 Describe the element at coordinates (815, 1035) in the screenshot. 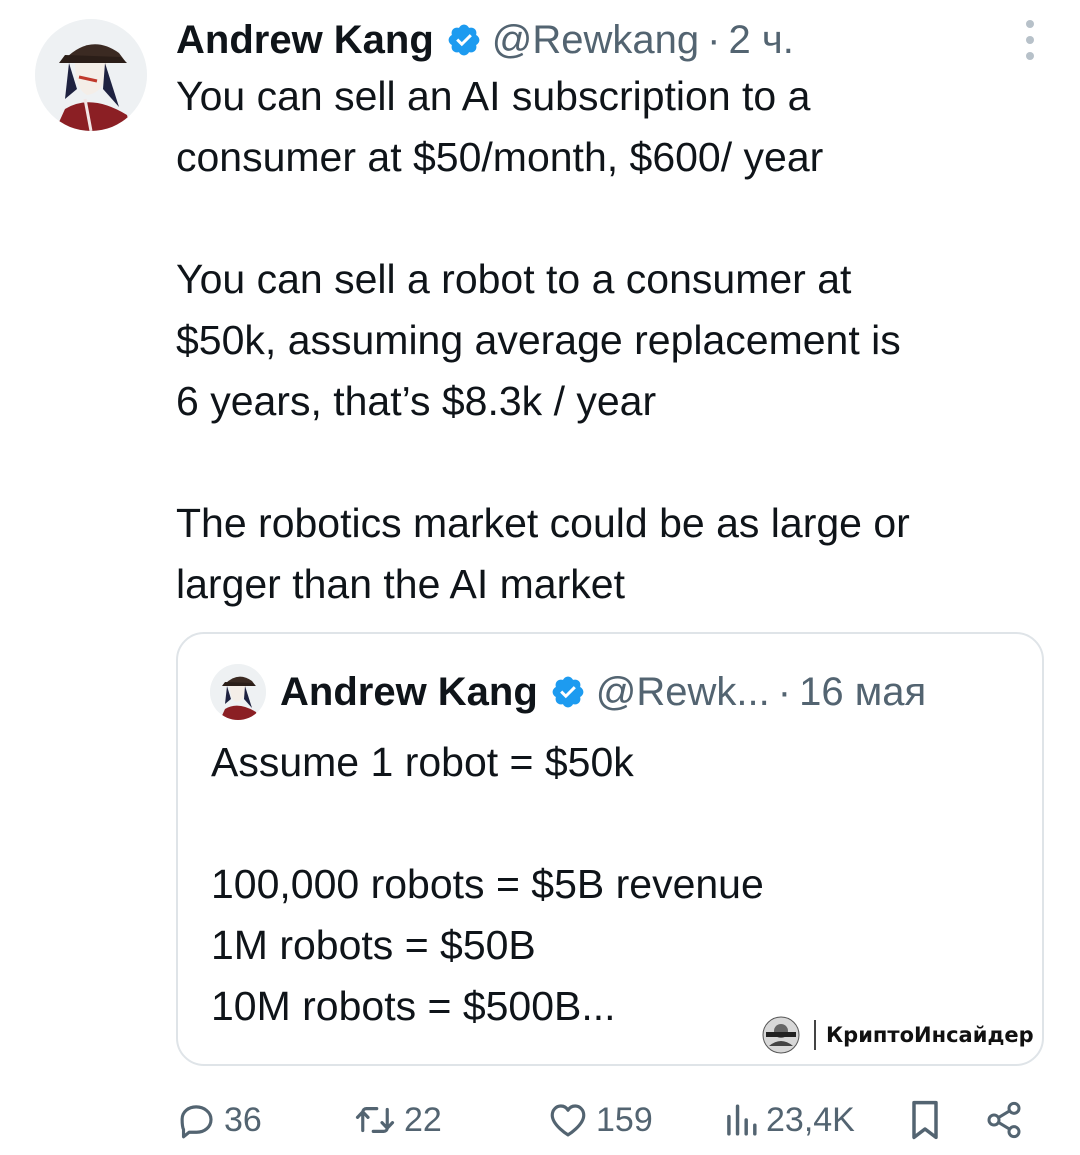

I see `watermark-divider` at that location.